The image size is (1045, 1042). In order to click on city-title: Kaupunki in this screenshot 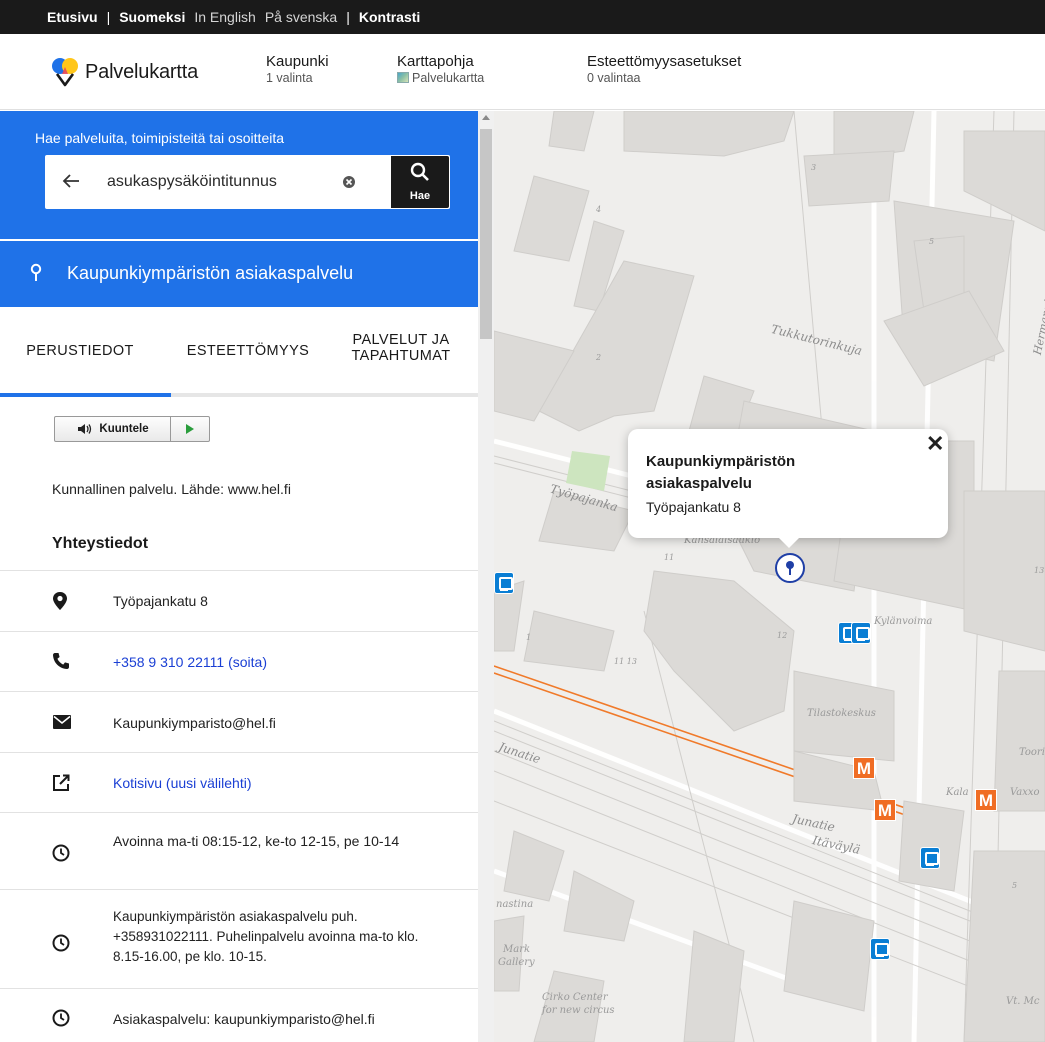, I will do `click(297, 61)`.